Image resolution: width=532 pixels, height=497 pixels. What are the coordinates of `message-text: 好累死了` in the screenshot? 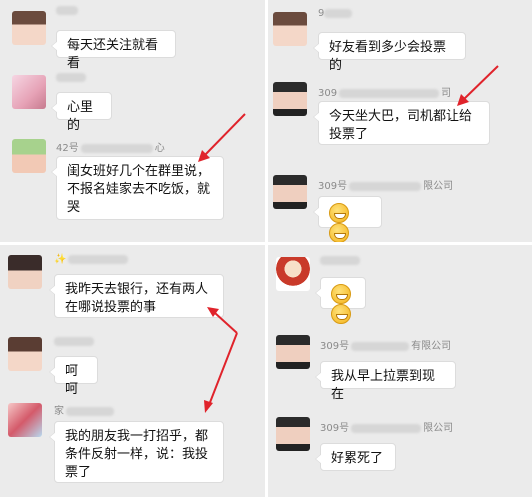 It's located at (357, 458).